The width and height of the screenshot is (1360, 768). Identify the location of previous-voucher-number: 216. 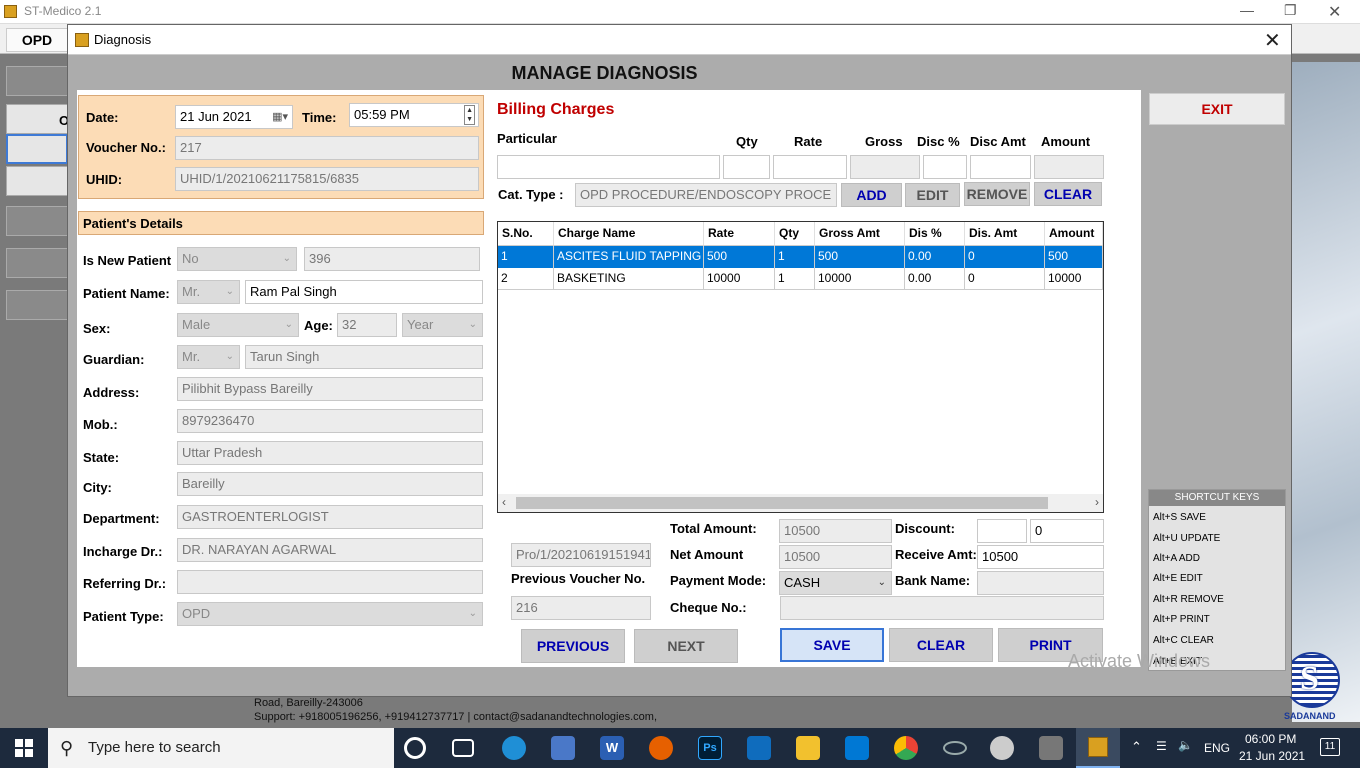
(581, 608).